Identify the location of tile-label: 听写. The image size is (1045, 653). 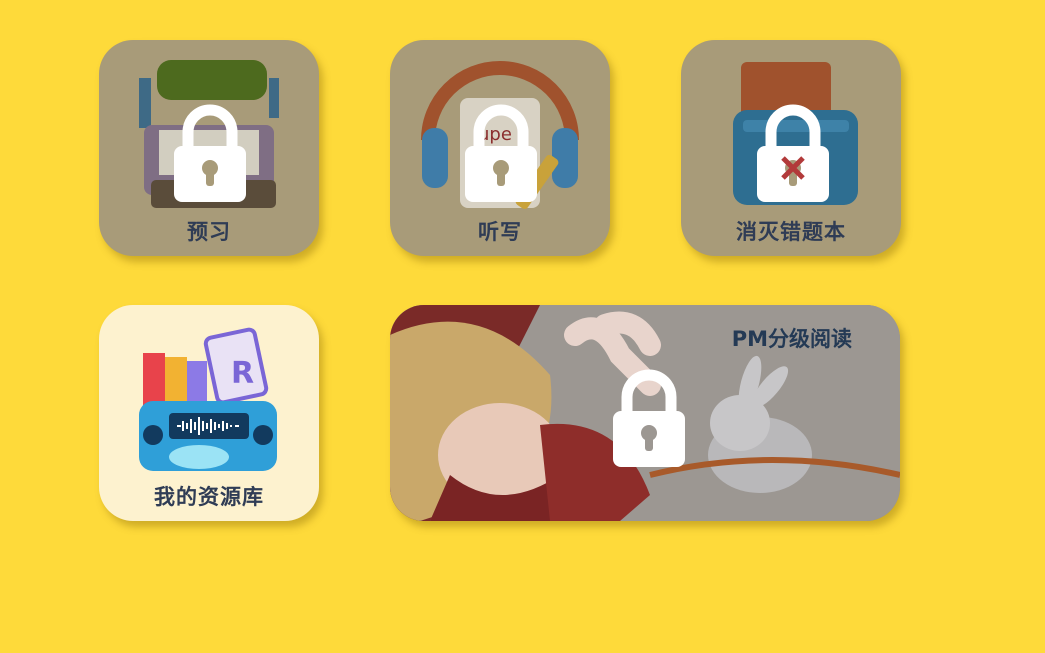
(500, 232).